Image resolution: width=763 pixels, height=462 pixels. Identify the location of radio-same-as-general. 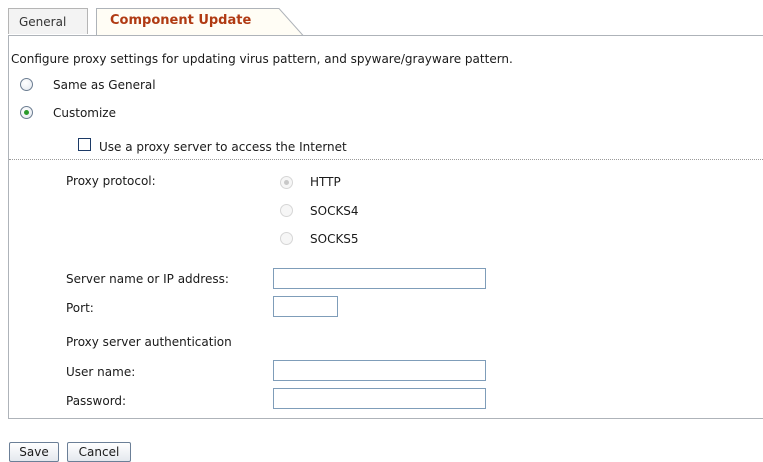
(26, 84).